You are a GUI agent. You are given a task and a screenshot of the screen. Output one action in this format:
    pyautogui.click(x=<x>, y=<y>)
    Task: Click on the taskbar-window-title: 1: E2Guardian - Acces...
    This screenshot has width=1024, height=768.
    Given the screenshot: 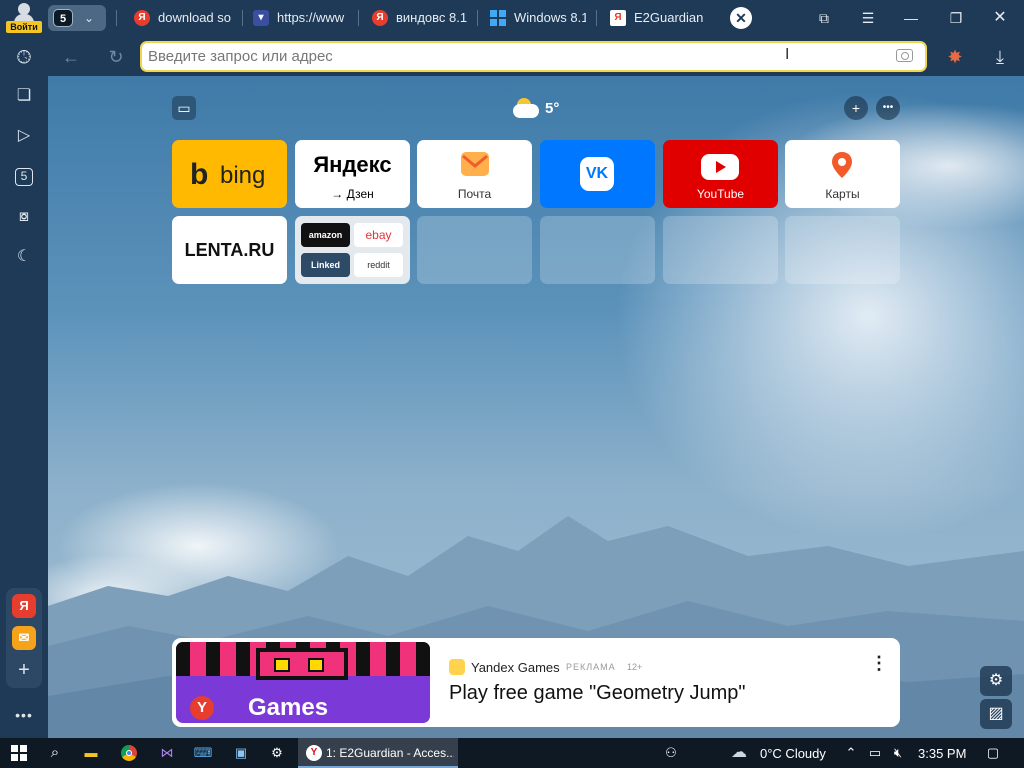 What is the action you would take?
    pyautogui.click(x=390, y=753)
    